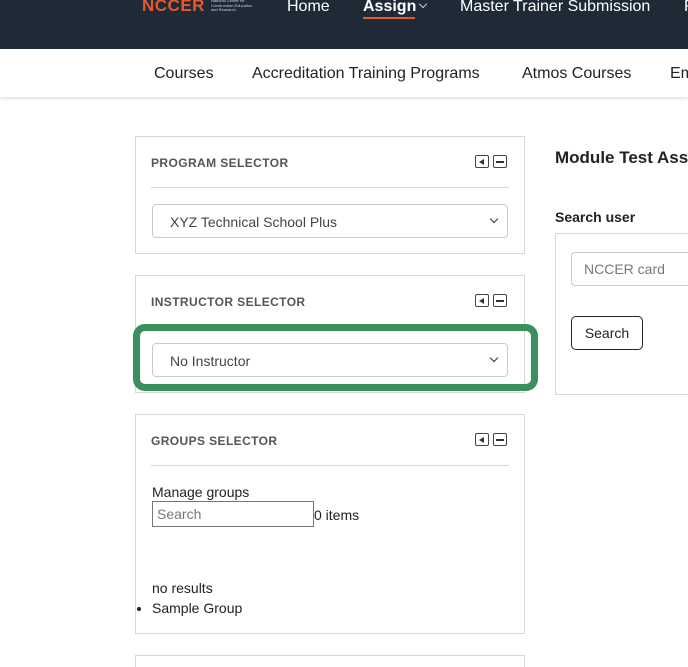 This screenshot has height=667, width=688. What do you see at coordinates (366, 74) in the screenshot?
I see `subnav-accreditation-training-programs: Accreditation Training Programs` at bounding box center [366, 74].